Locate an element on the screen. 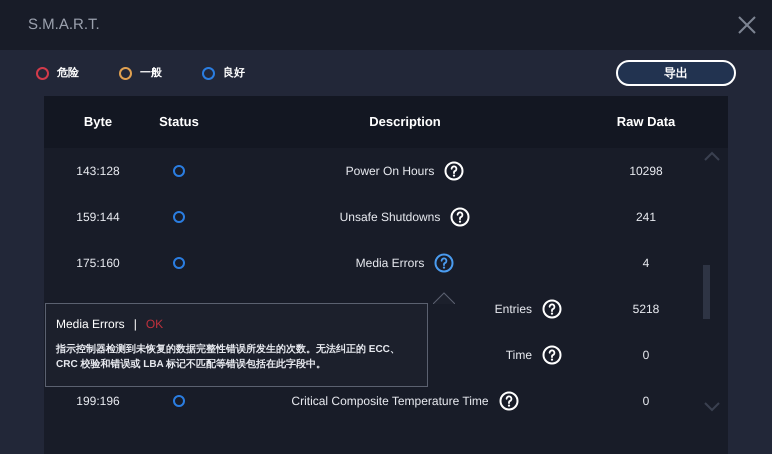  byte-cell: 159:144 is located at coordinates (98, 217).